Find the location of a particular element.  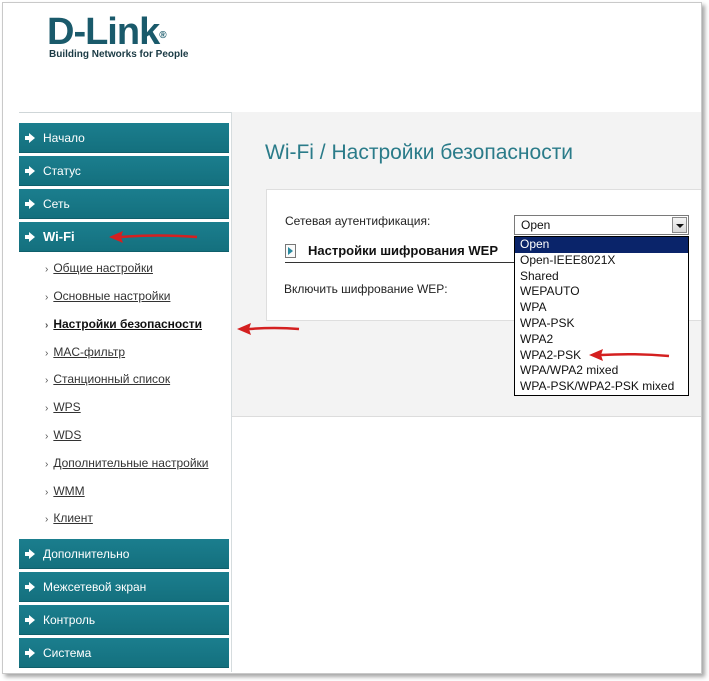

nav-item-additional: Дополнительно is located at coordinates (124, 554).